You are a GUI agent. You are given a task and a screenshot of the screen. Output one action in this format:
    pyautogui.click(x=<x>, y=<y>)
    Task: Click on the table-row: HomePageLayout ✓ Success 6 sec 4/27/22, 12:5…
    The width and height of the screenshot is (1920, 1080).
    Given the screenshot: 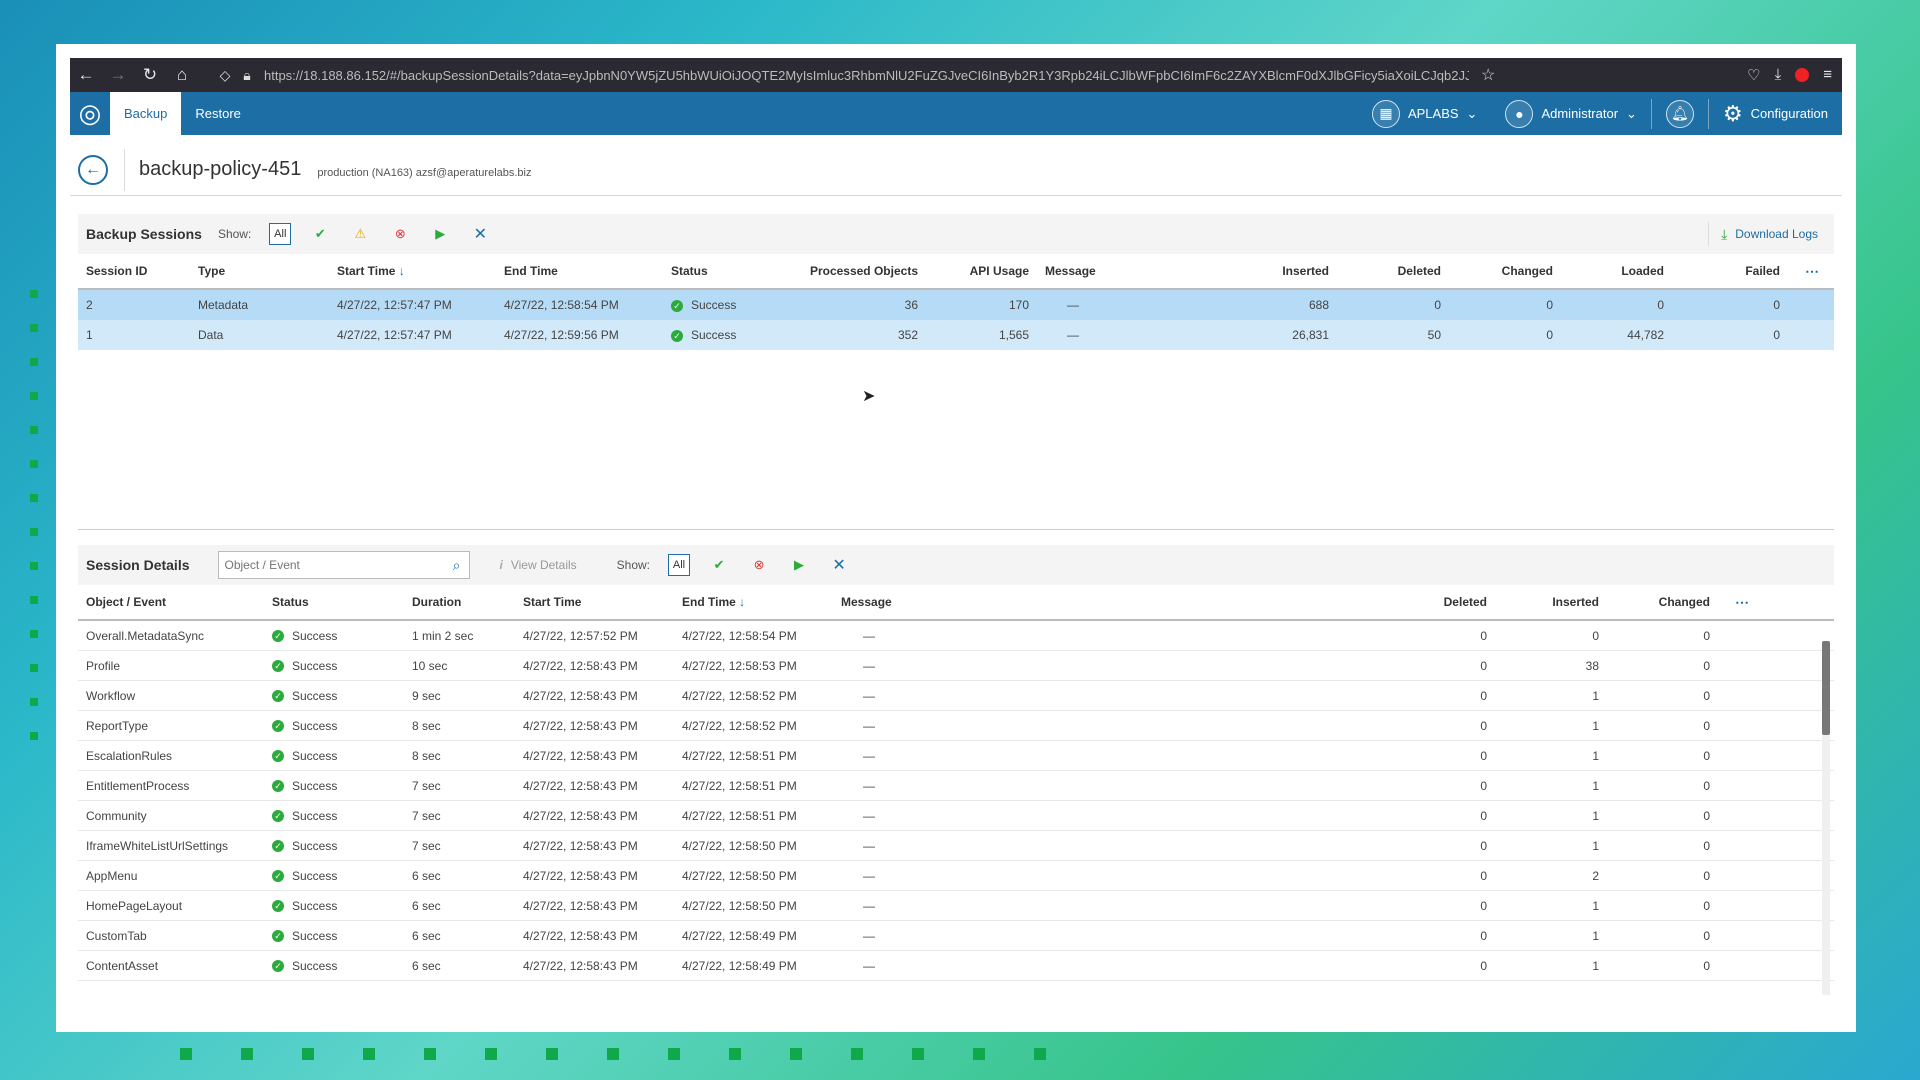 What is the action you would take?
    pyautogui.click(x=956, y=906)
    